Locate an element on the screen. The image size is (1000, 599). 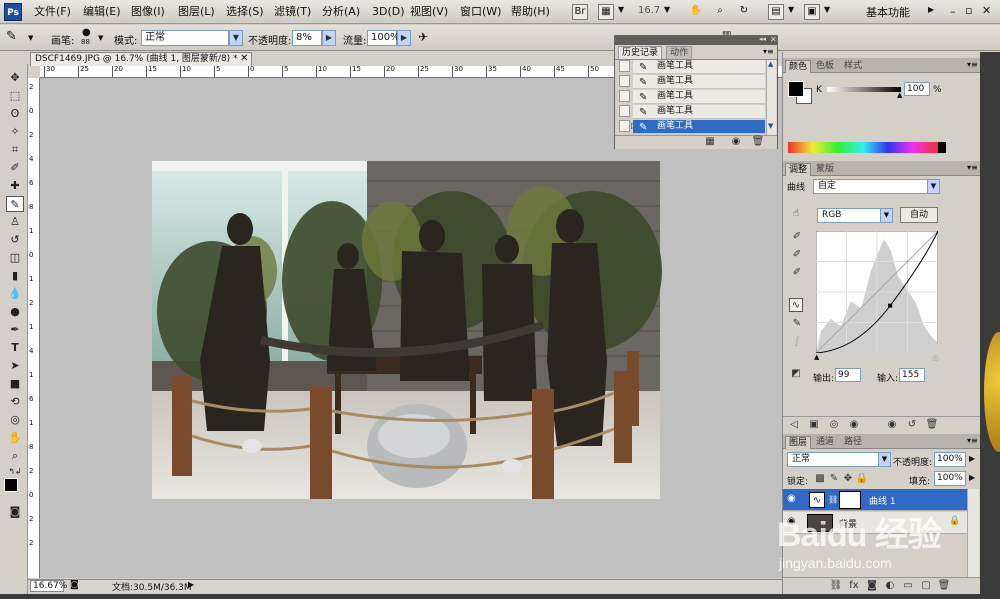
lock-position-icon: ✥ is located at coordinates (848, 479).